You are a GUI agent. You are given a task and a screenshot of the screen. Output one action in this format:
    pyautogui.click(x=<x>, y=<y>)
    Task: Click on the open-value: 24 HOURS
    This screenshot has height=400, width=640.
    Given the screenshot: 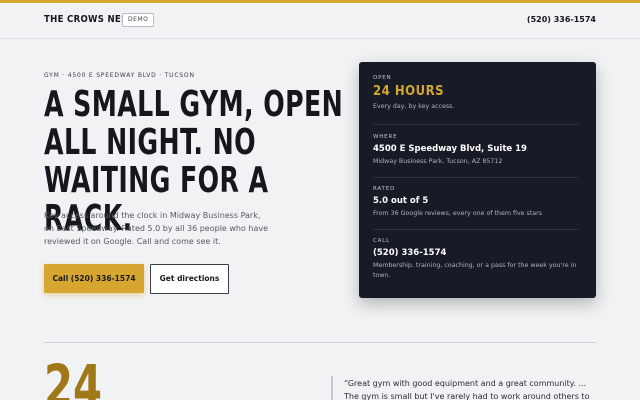 What is the action you would take?
    pyautogui.click(x=408, y=91)
    